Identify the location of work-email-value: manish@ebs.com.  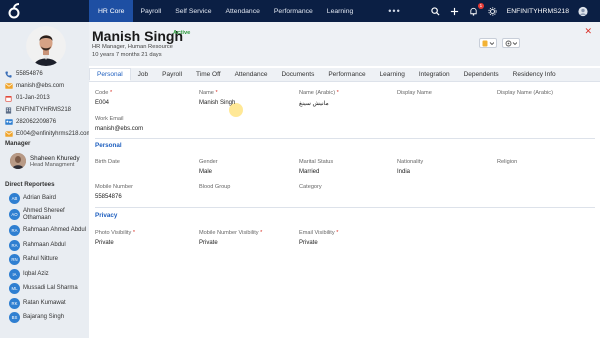
(119, 129).